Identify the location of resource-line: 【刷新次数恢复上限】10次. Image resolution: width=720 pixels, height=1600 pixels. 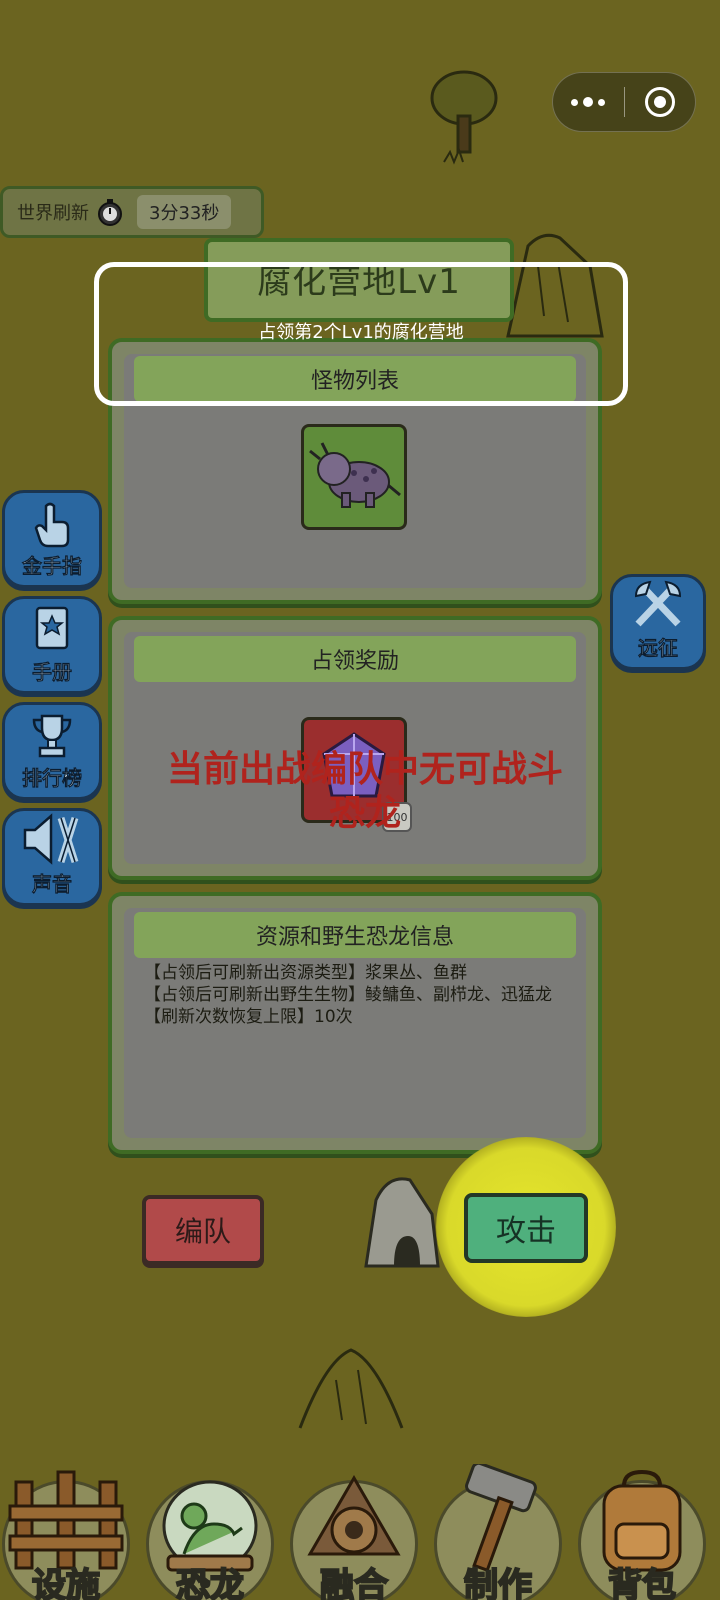
(248, 1017).